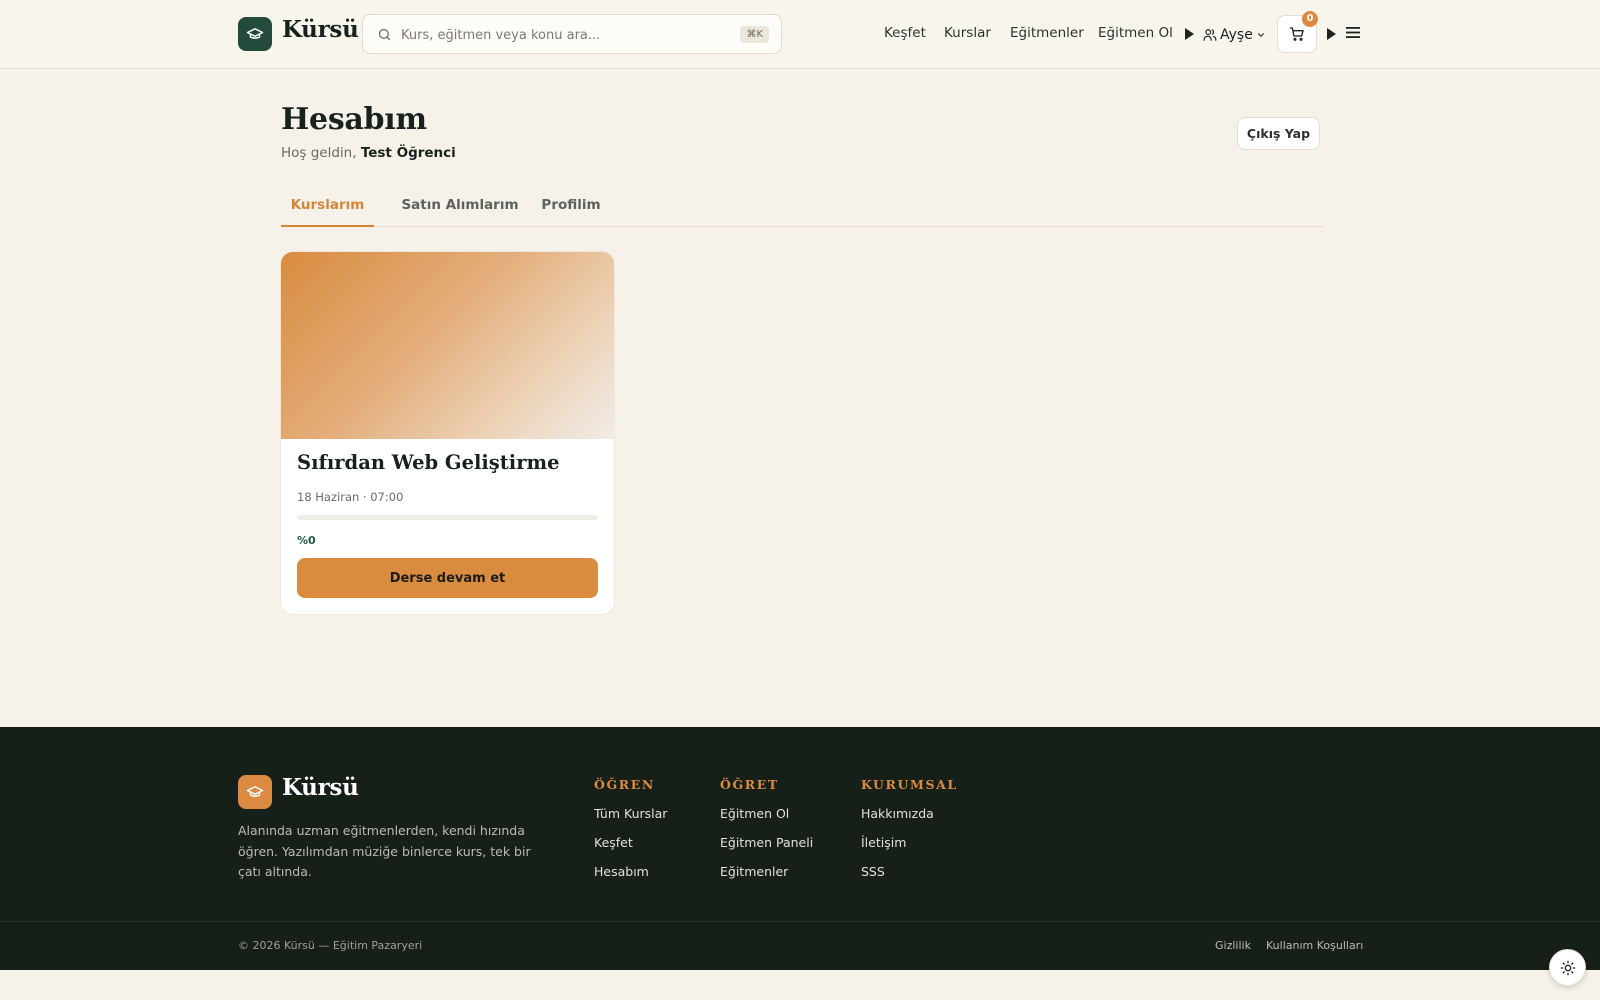  What do you see at coordinates (447, 578) in the screenshot?
I see `continue-course-button: Derse devam et` at bounding box center [447, 578].